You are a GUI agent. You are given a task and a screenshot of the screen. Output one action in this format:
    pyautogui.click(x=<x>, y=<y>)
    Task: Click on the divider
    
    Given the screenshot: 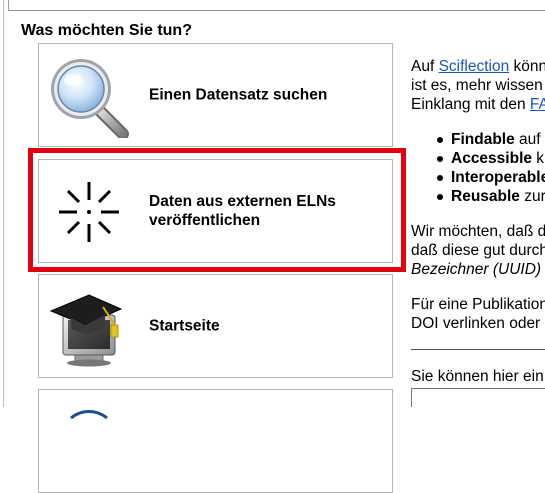 What is the action you would take?
    pyautogui.click(x=478, y=349)
    